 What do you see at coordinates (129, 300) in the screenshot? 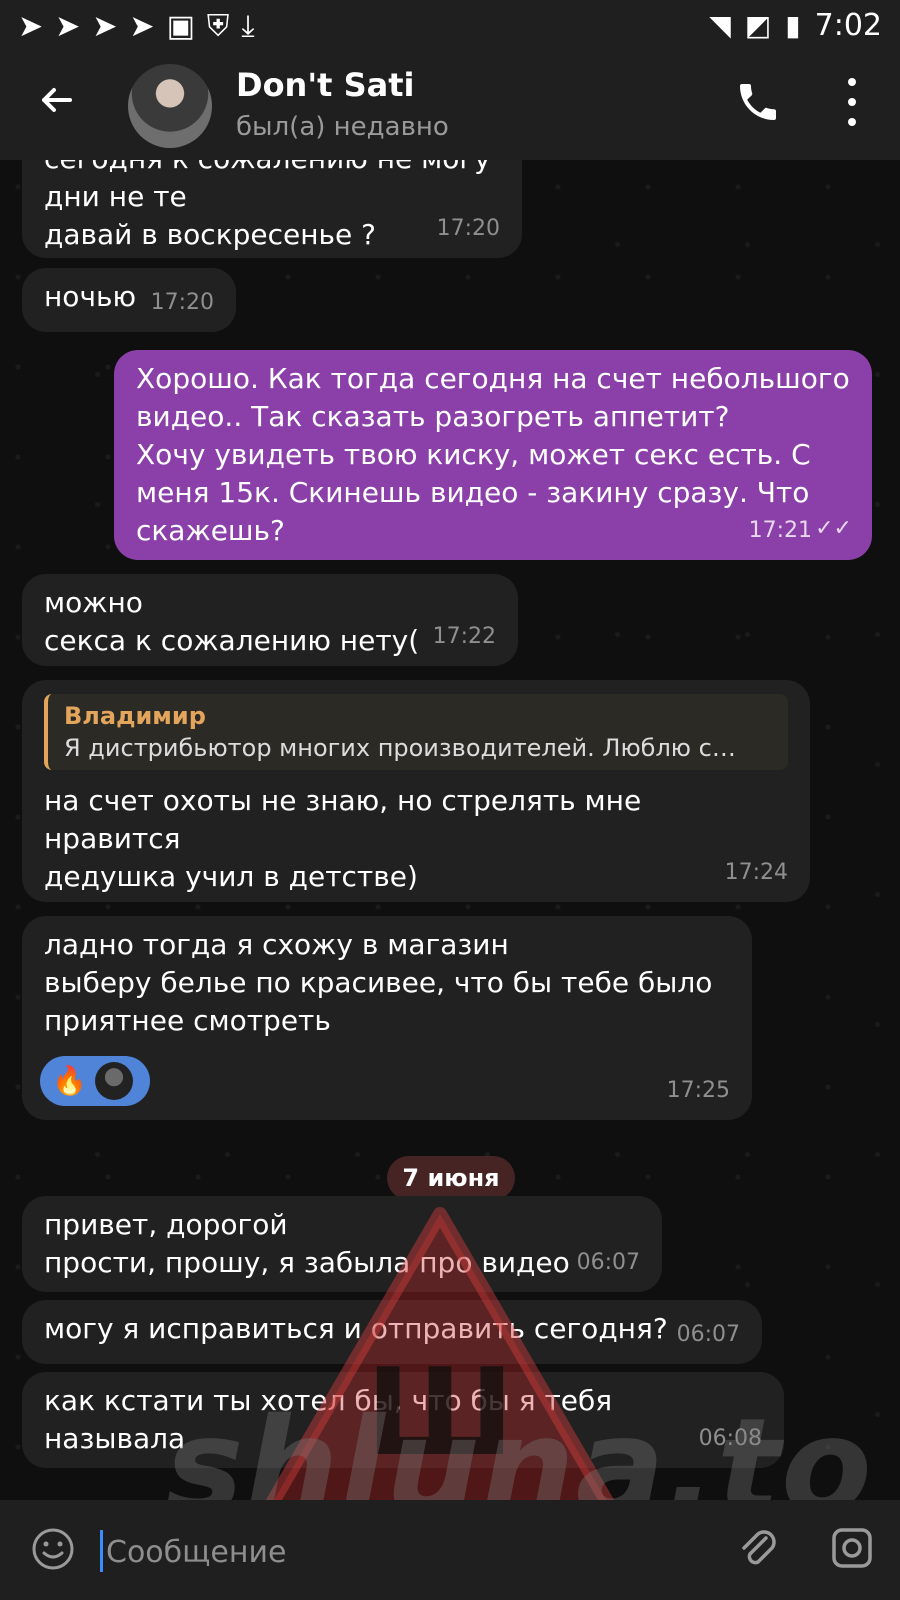
I see `message-bubble-incoming: ночью 17:20` at bounding box center [129, 300].